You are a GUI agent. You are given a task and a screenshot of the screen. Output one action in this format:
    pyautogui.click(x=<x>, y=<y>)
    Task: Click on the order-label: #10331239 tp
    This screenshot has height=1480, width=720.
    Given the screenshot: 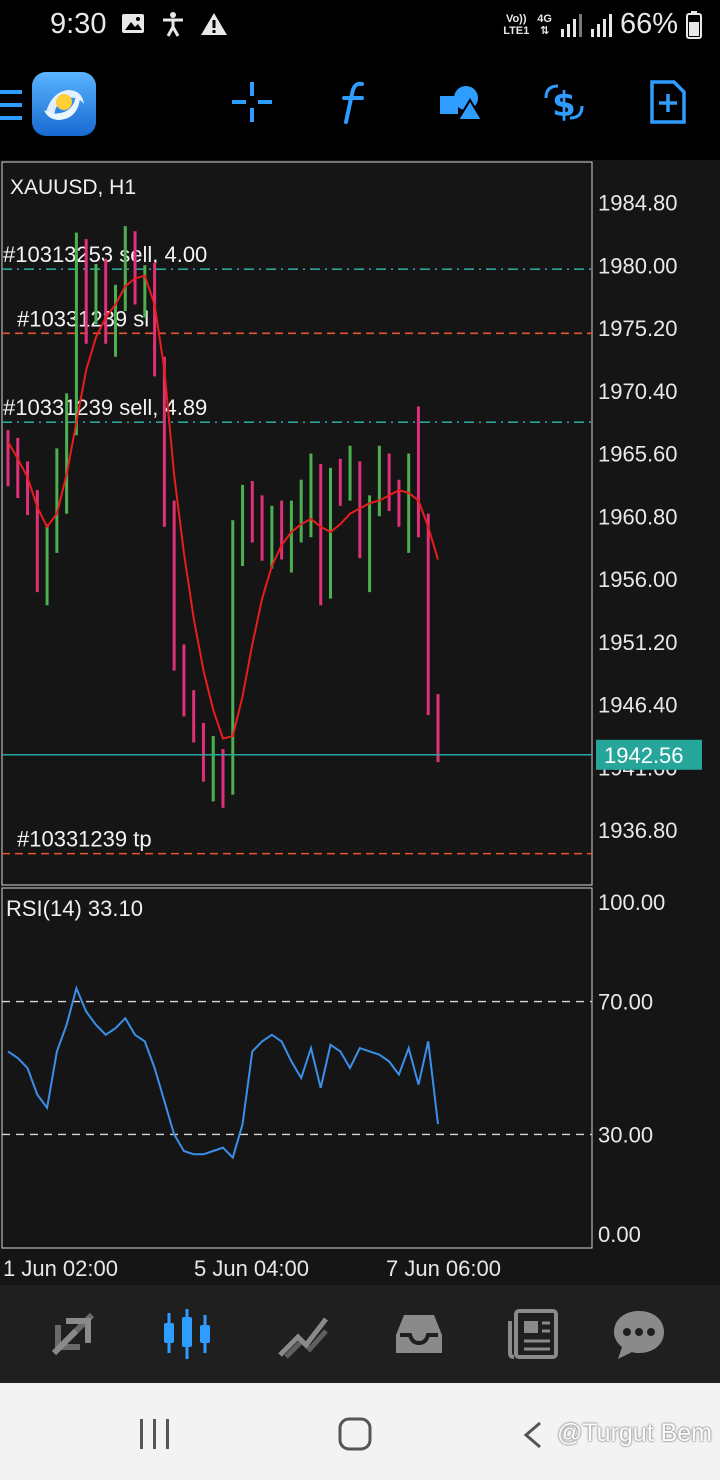 What is the action you would take?
    pyautogui.click(x=84, y=839)
    